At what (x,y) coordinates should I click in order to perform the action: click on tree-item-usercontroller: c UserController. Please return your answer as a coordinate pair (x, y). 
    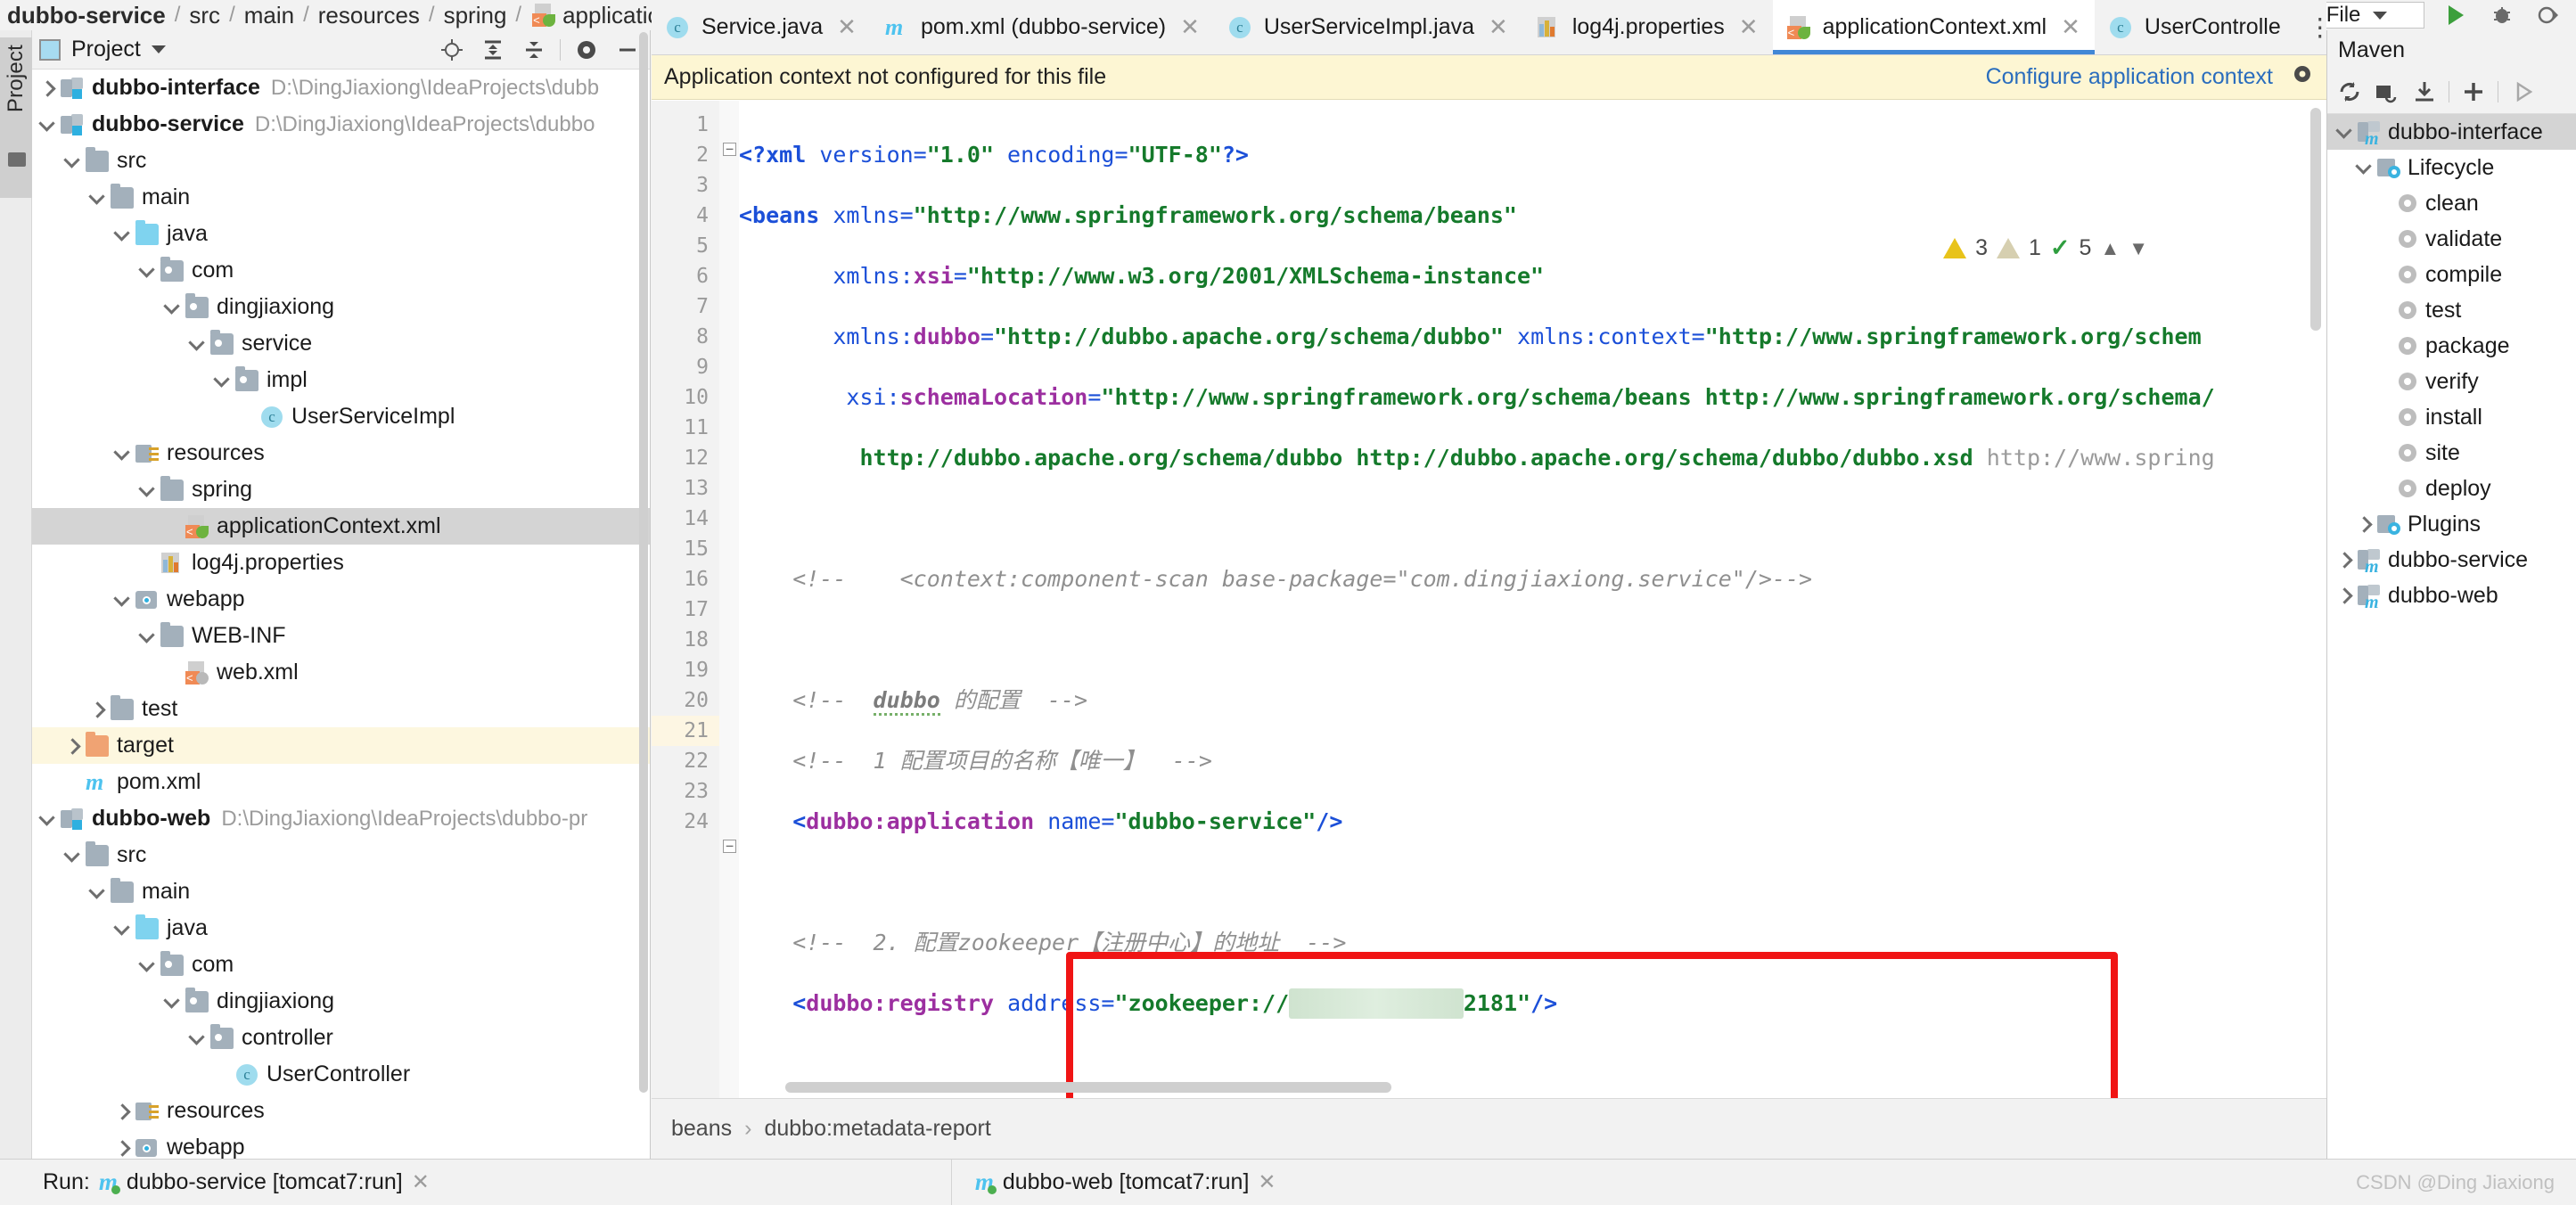
    Looking at the image, I should click on (341, 1074).